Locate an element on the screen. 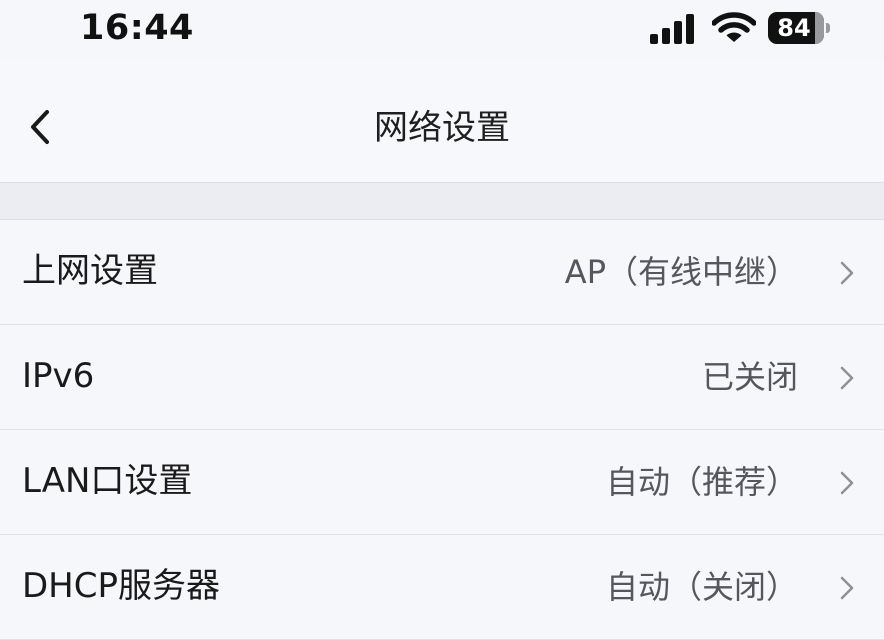 The image size is (884, 640). row-label: LAN口设置 is located at coordinates (107, 481).